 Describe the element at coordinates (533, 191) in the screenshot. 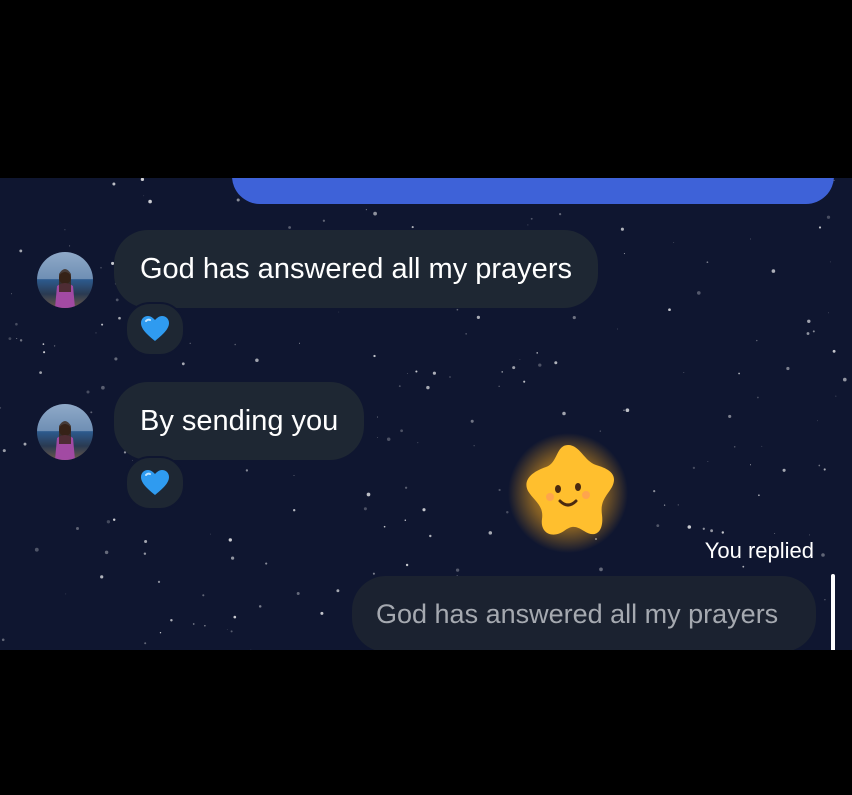

I see `sent-message-bubble-partial` at that location.